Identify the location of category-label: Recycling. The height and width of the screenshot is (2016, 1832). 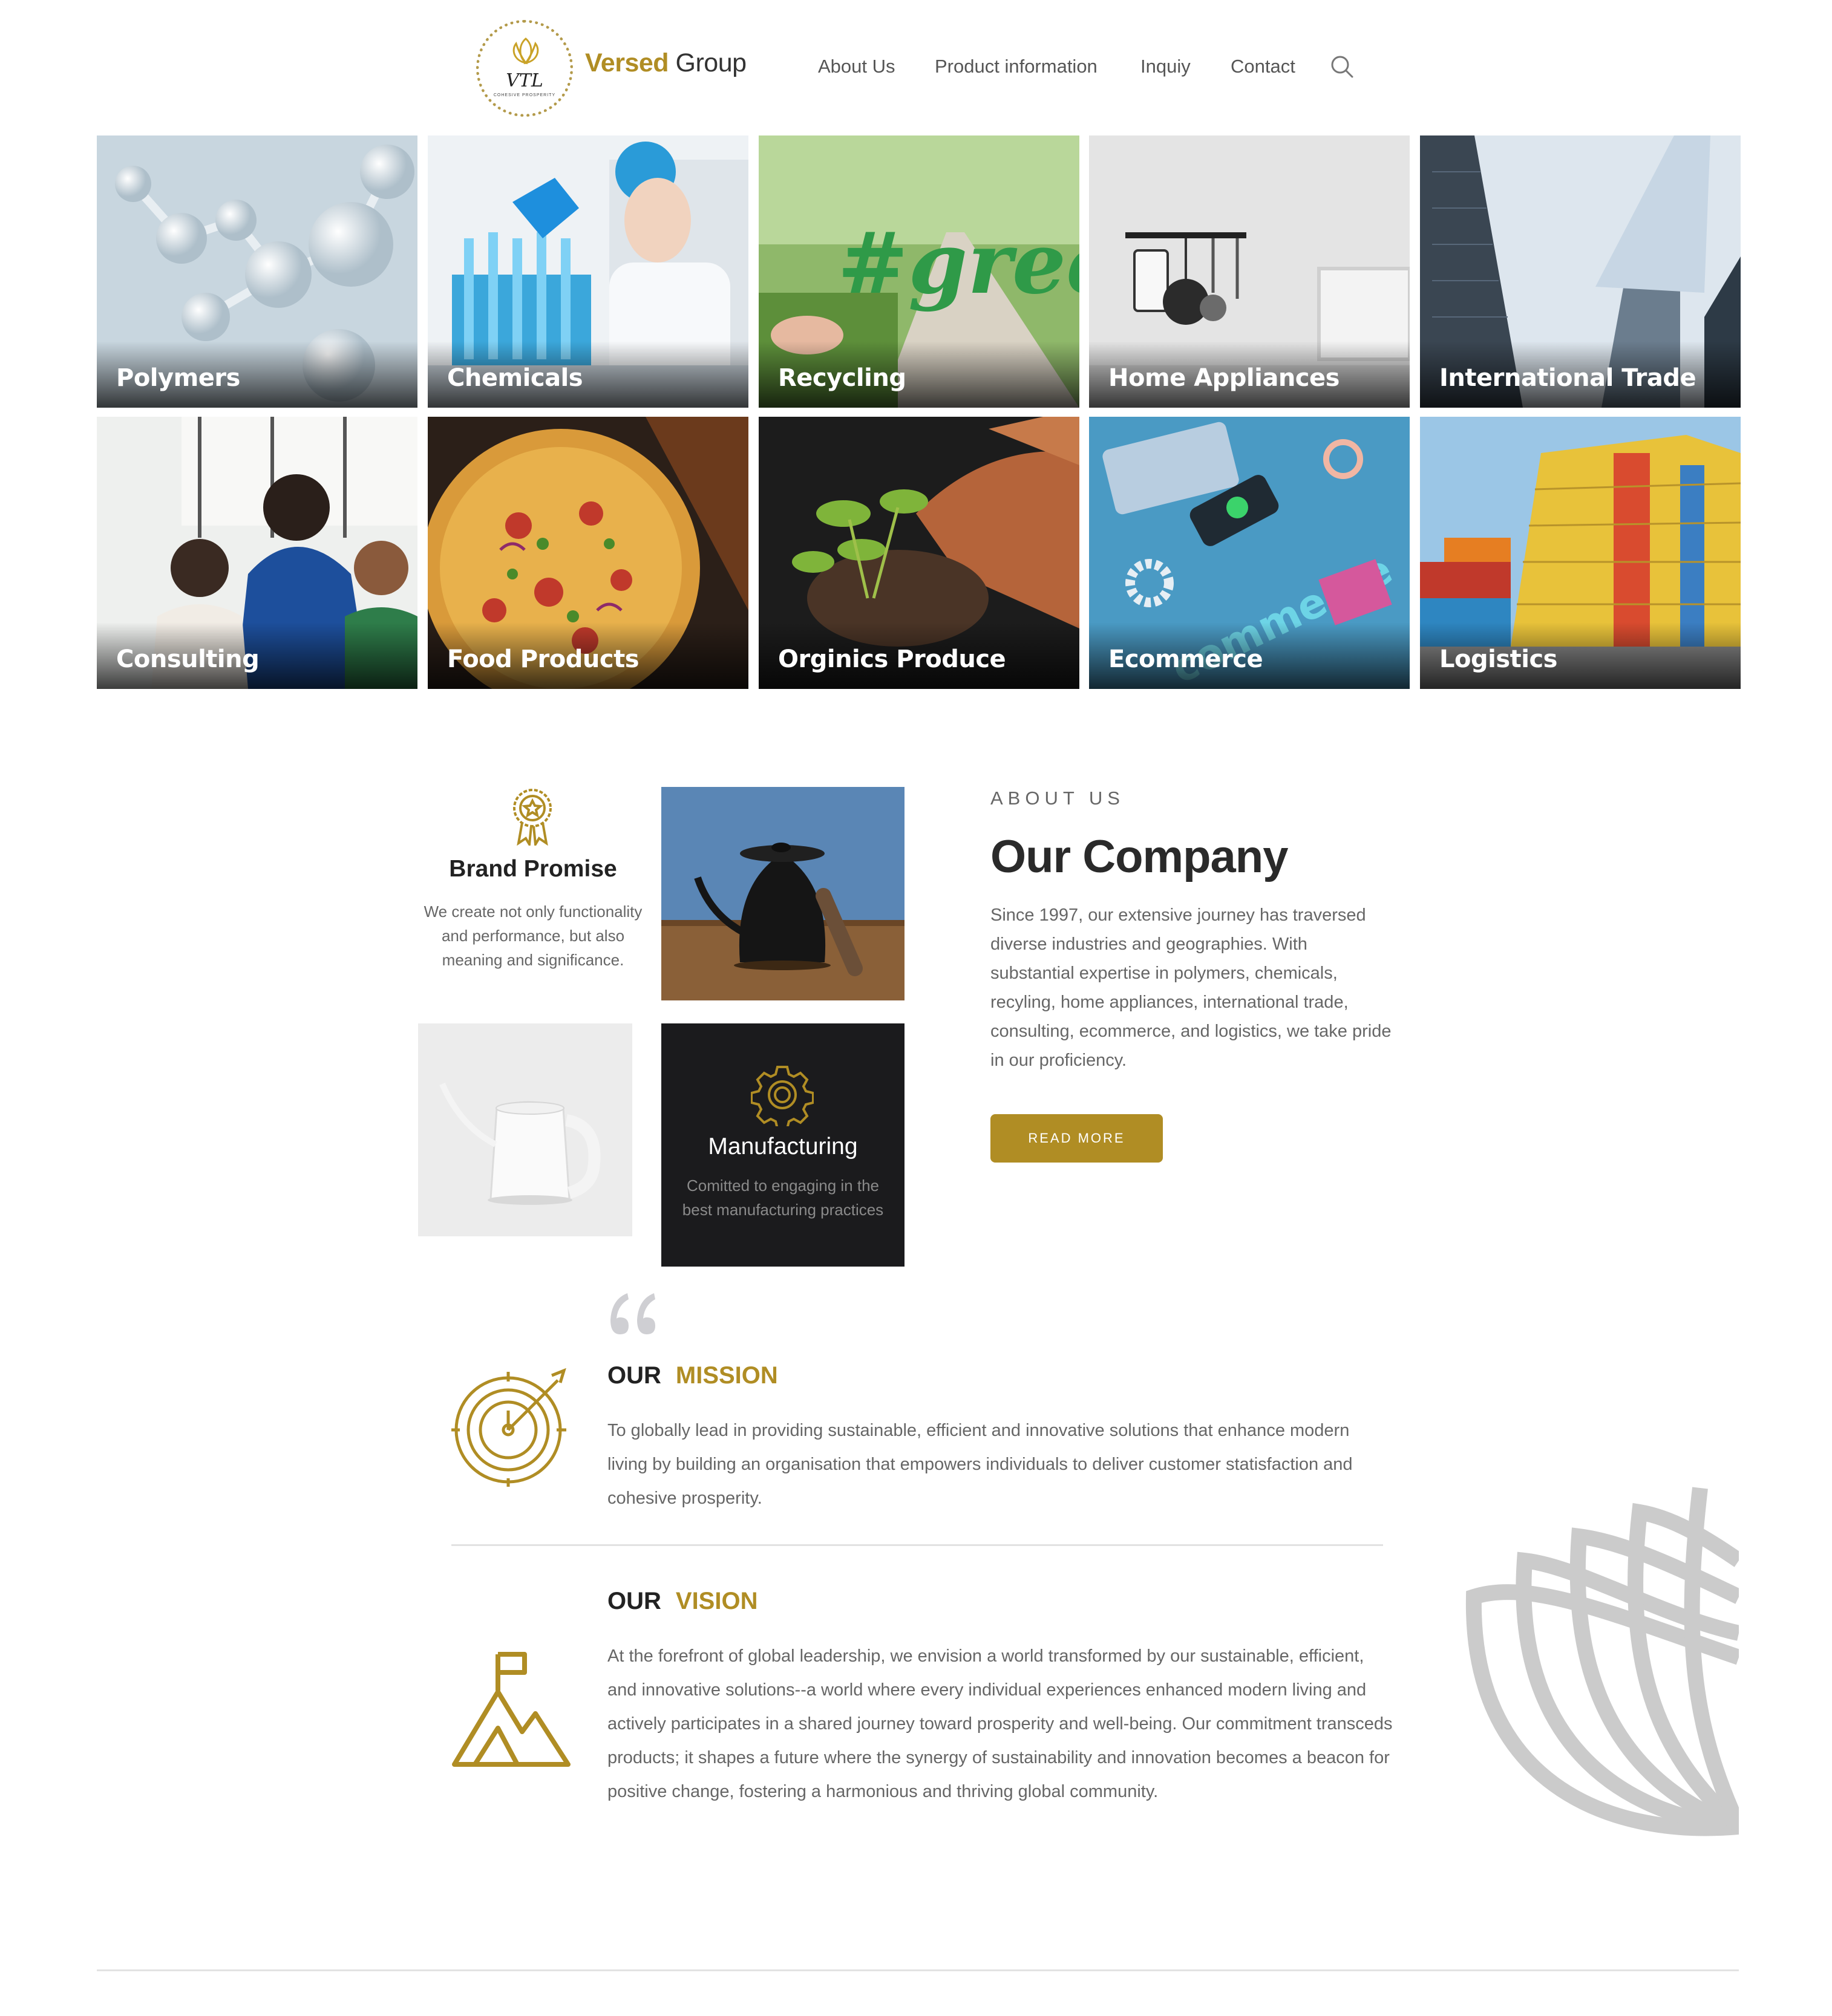
(842, 378).